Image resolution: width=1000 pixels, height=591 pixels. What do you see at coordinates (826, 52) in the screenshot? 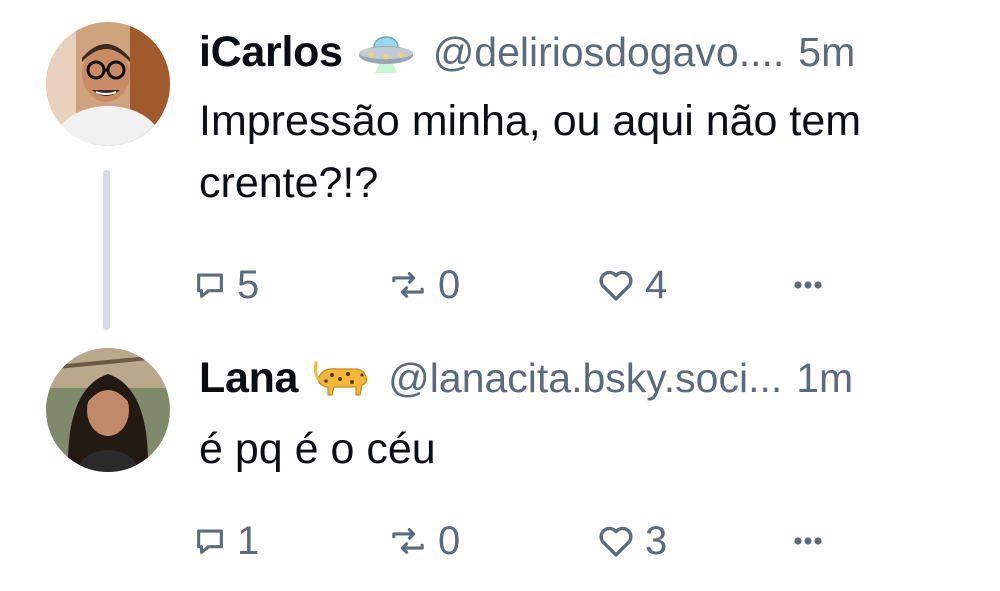
I see `timestamp: 5m` at bounding box center [826, 52].